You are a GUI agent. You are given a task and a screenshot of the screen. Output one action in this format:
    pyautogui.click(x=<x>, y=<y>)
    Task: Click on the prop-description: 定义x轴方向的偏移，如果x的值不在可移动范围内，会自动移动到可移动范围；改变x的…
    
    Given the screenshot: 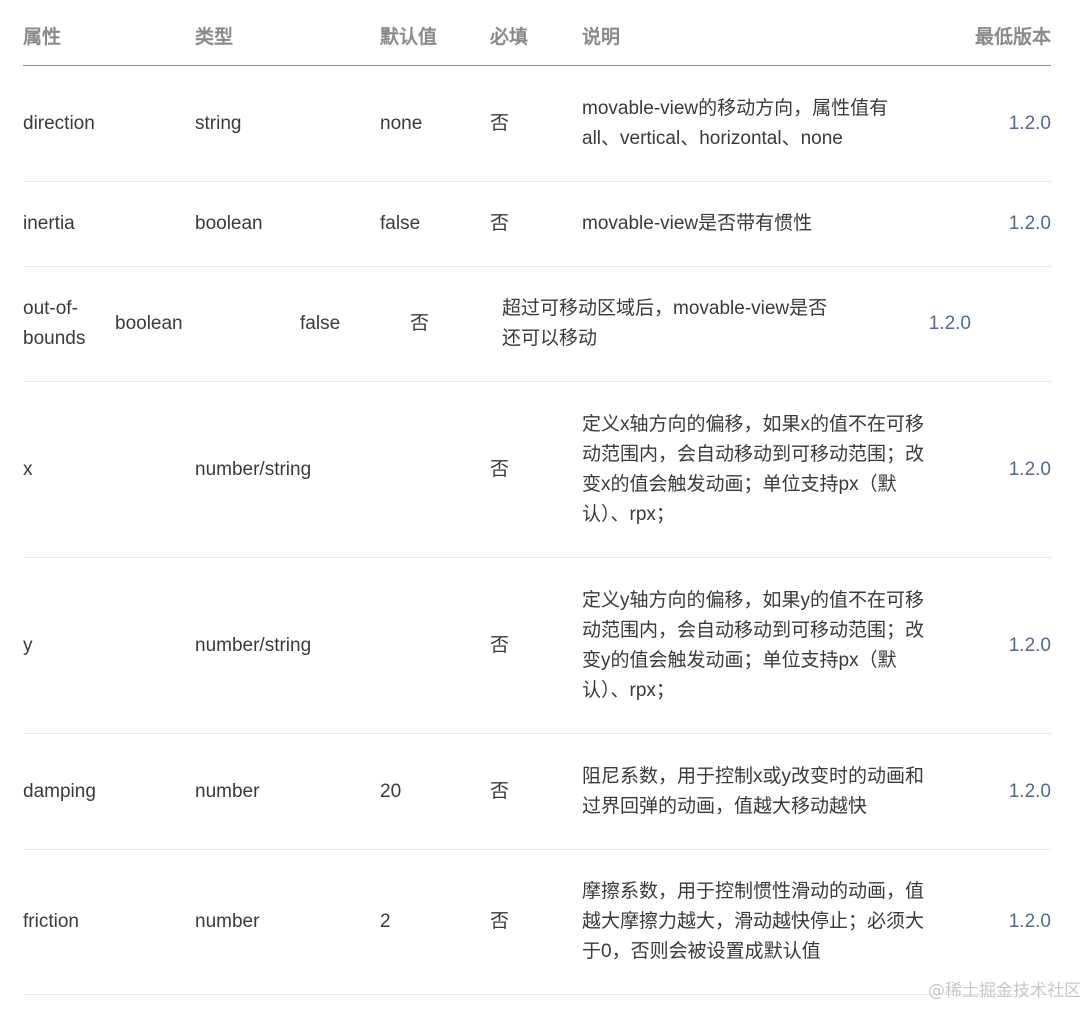 What is the action you would take?
    pyautogui.click(x=753, y=469)
    